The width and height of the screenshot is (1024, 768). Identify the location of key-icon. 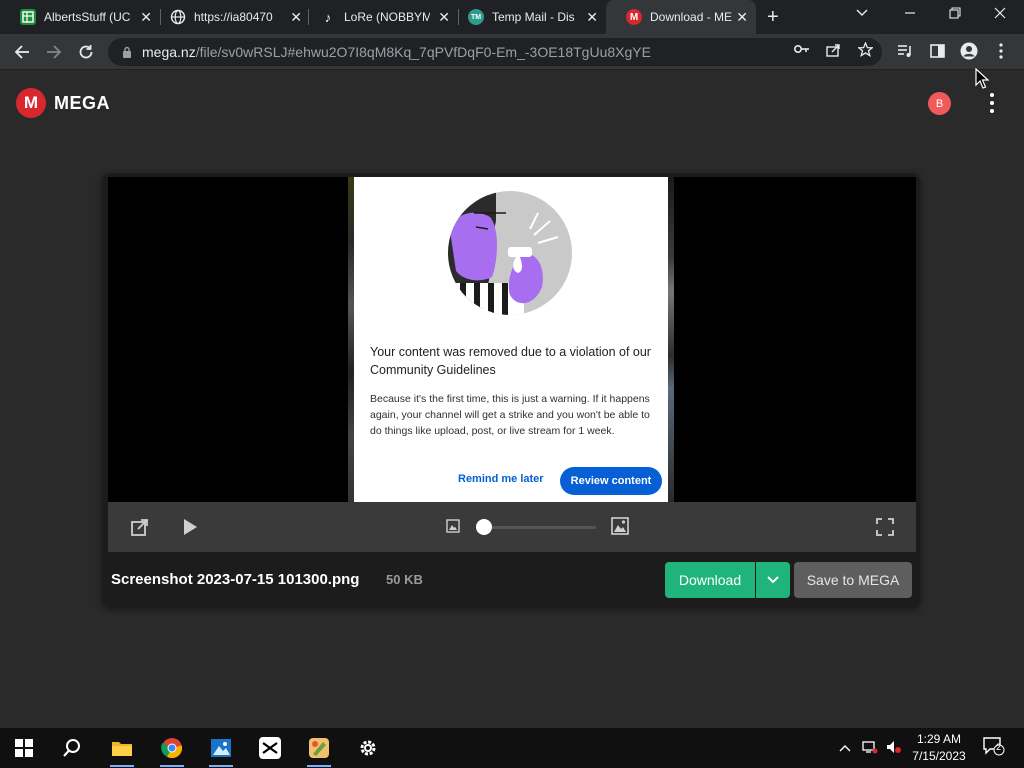
(801, 50).